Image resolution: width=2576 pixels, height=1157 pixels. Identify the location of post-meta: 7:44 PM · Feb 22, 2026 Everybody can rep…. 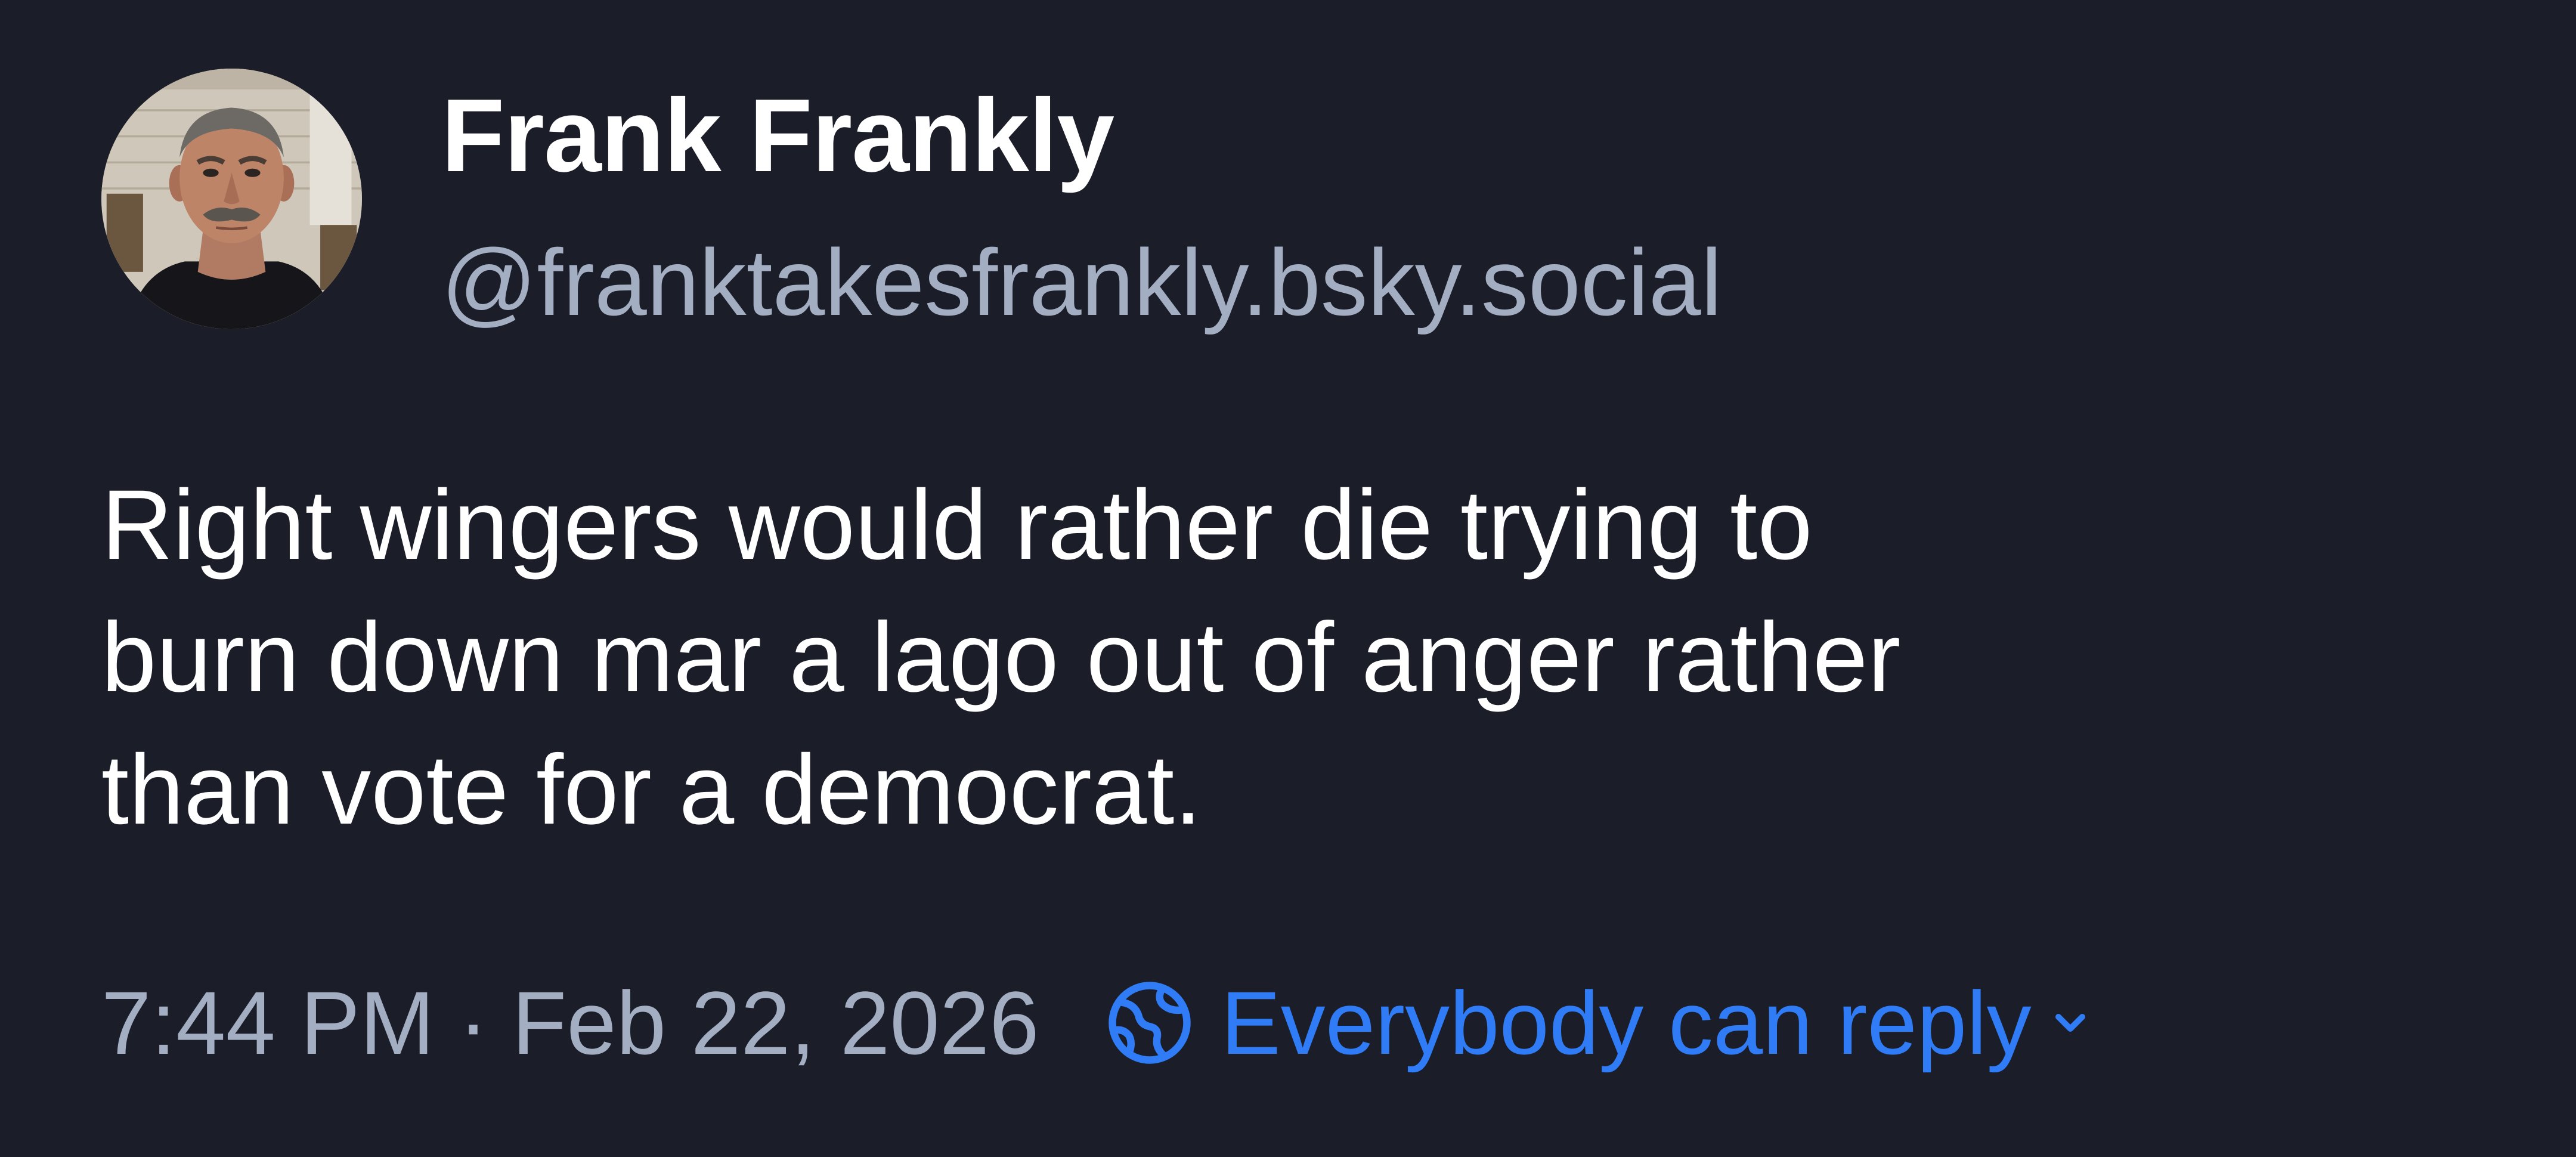
(1098, 1023).